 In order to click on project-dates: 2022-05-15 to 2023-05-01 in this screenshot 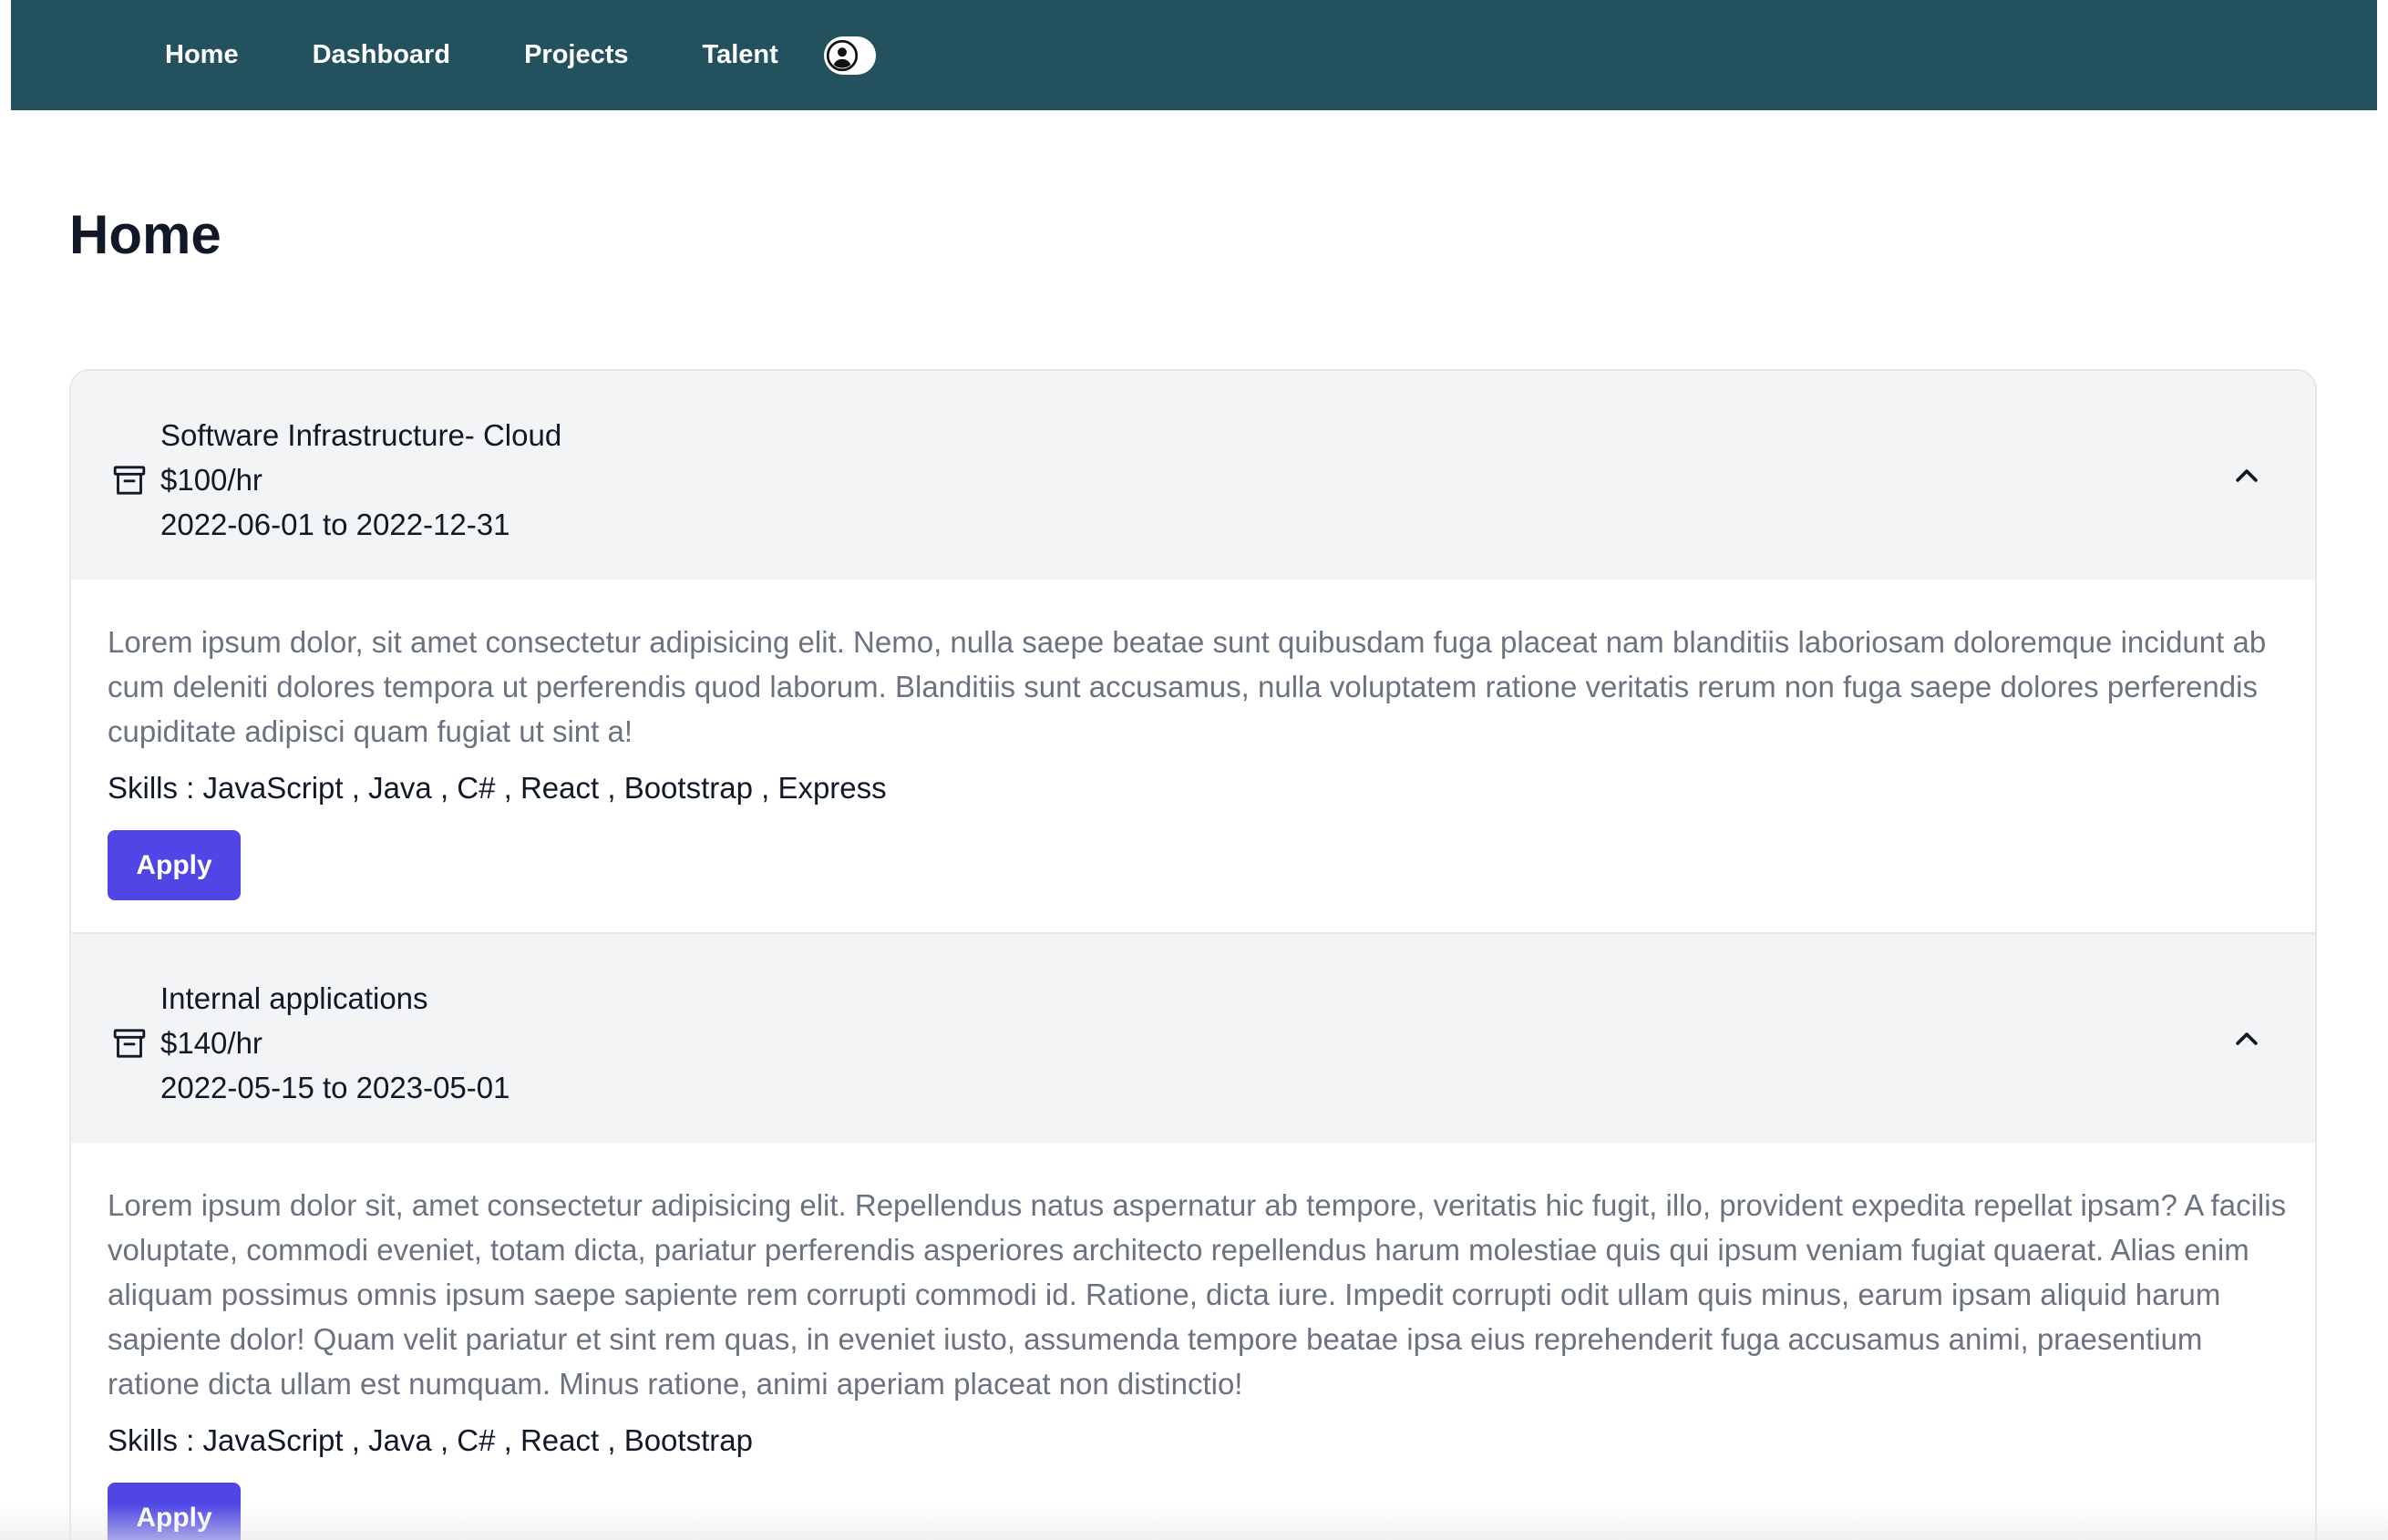, I will do `click(335, 1087)`.